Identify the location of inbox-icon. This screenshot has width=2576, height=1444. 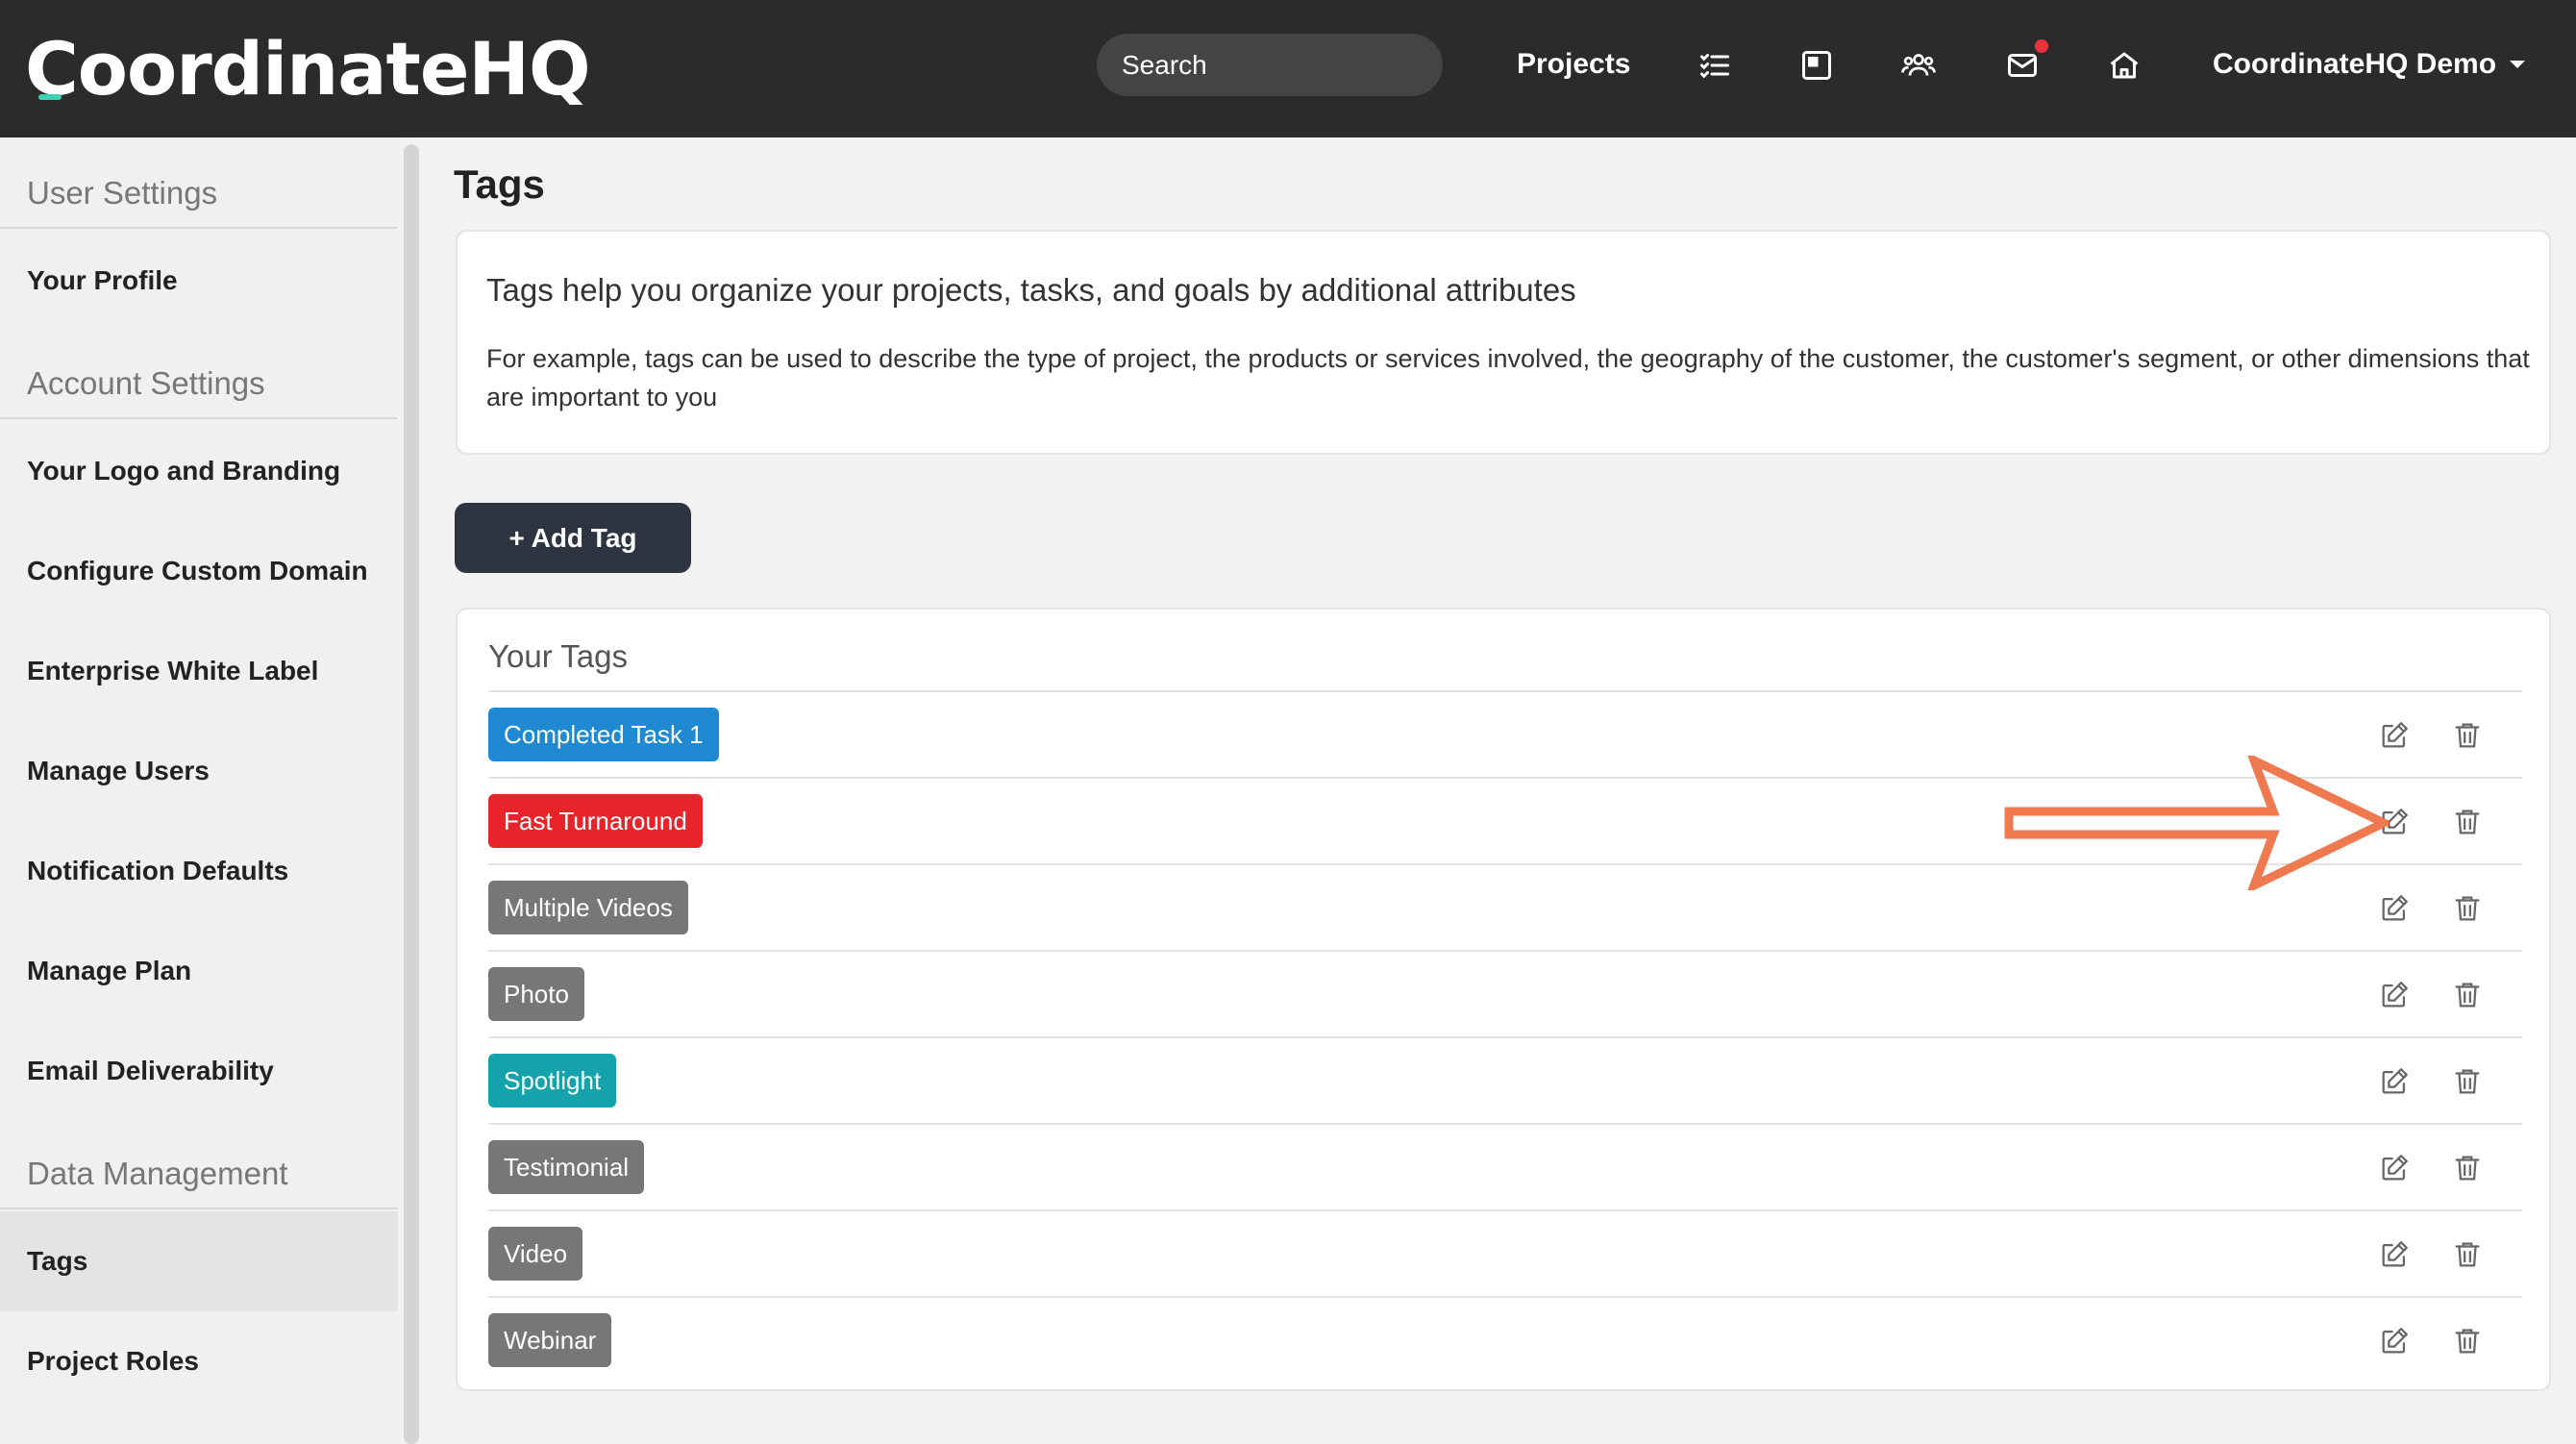
(2022, 65).